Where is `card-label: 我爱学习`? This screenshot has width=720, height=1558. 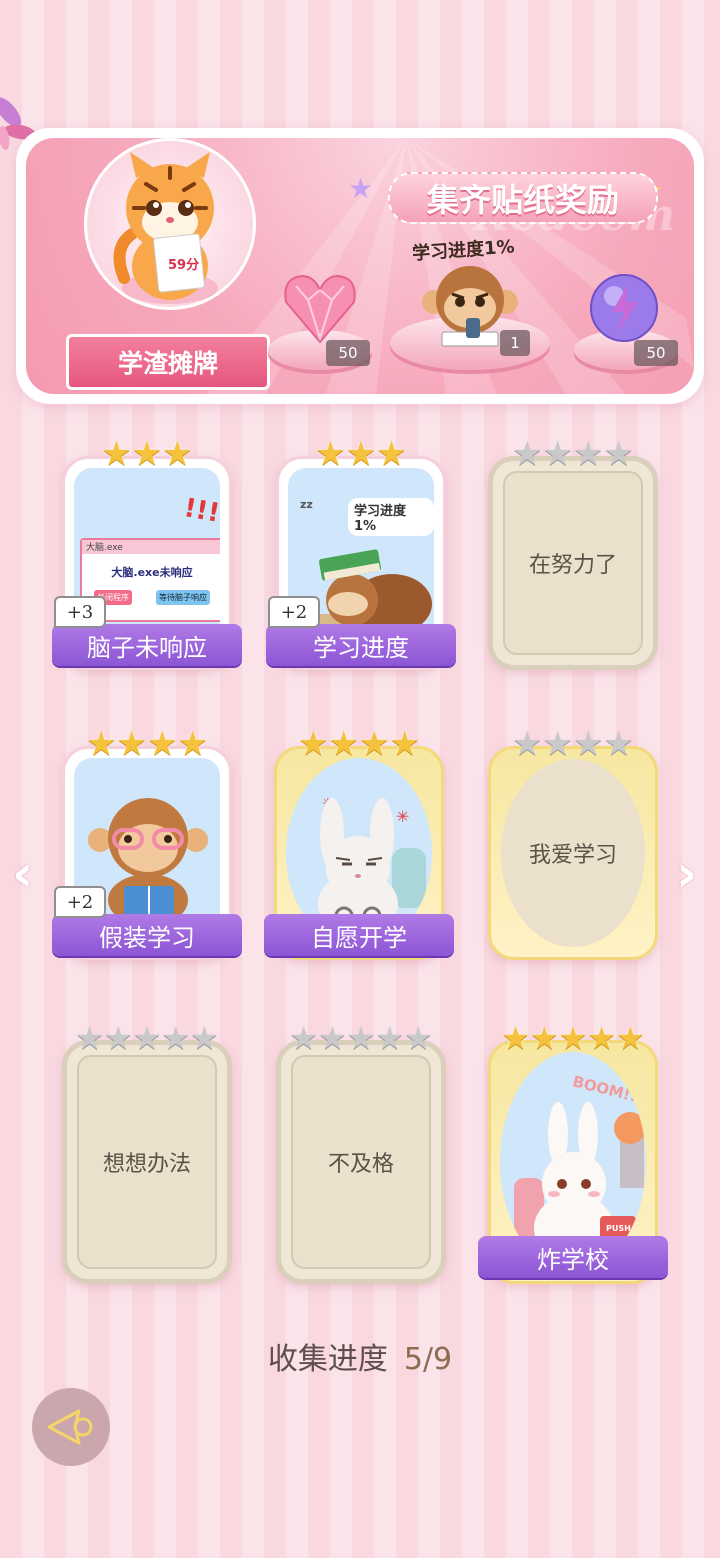
card-label: 我爱学习 is located at coordinates (573, 853).